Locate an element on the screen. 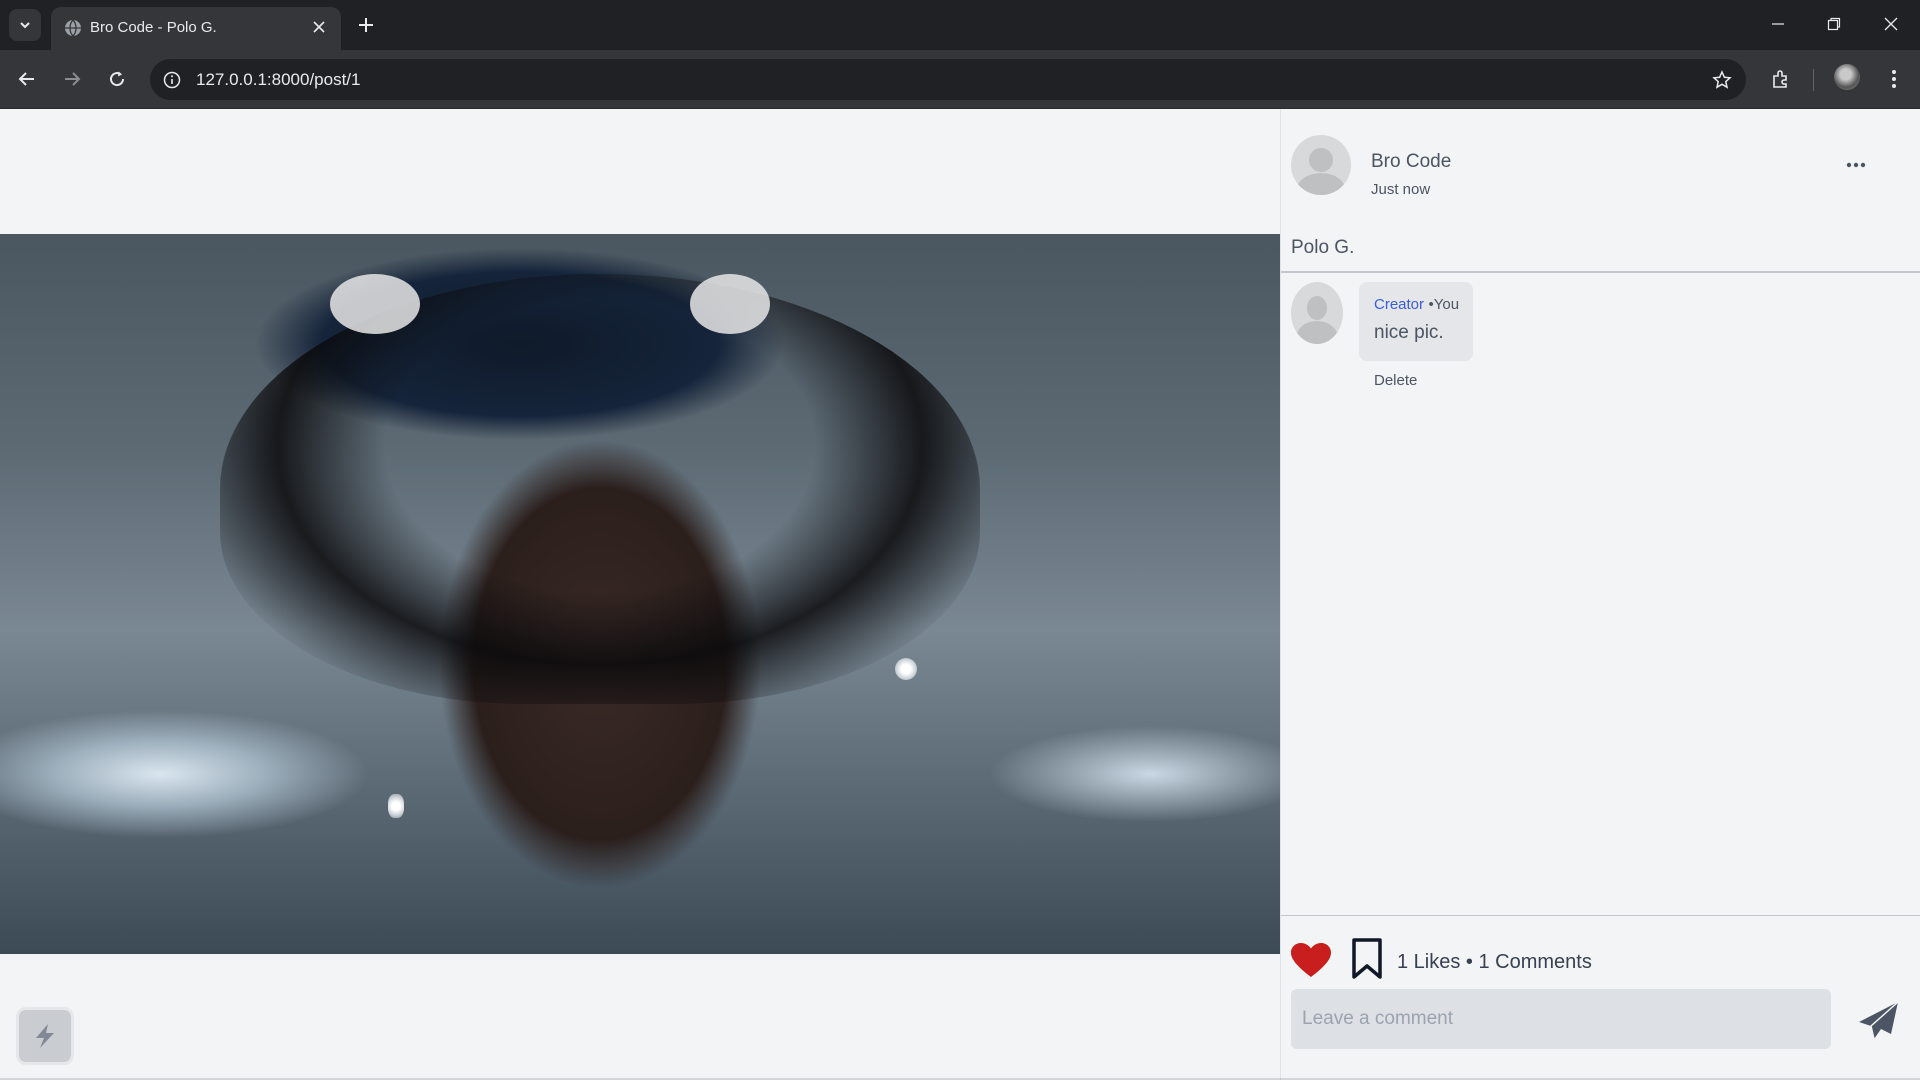  post-caption: Polo G. is located at coordinates (1323, 247).